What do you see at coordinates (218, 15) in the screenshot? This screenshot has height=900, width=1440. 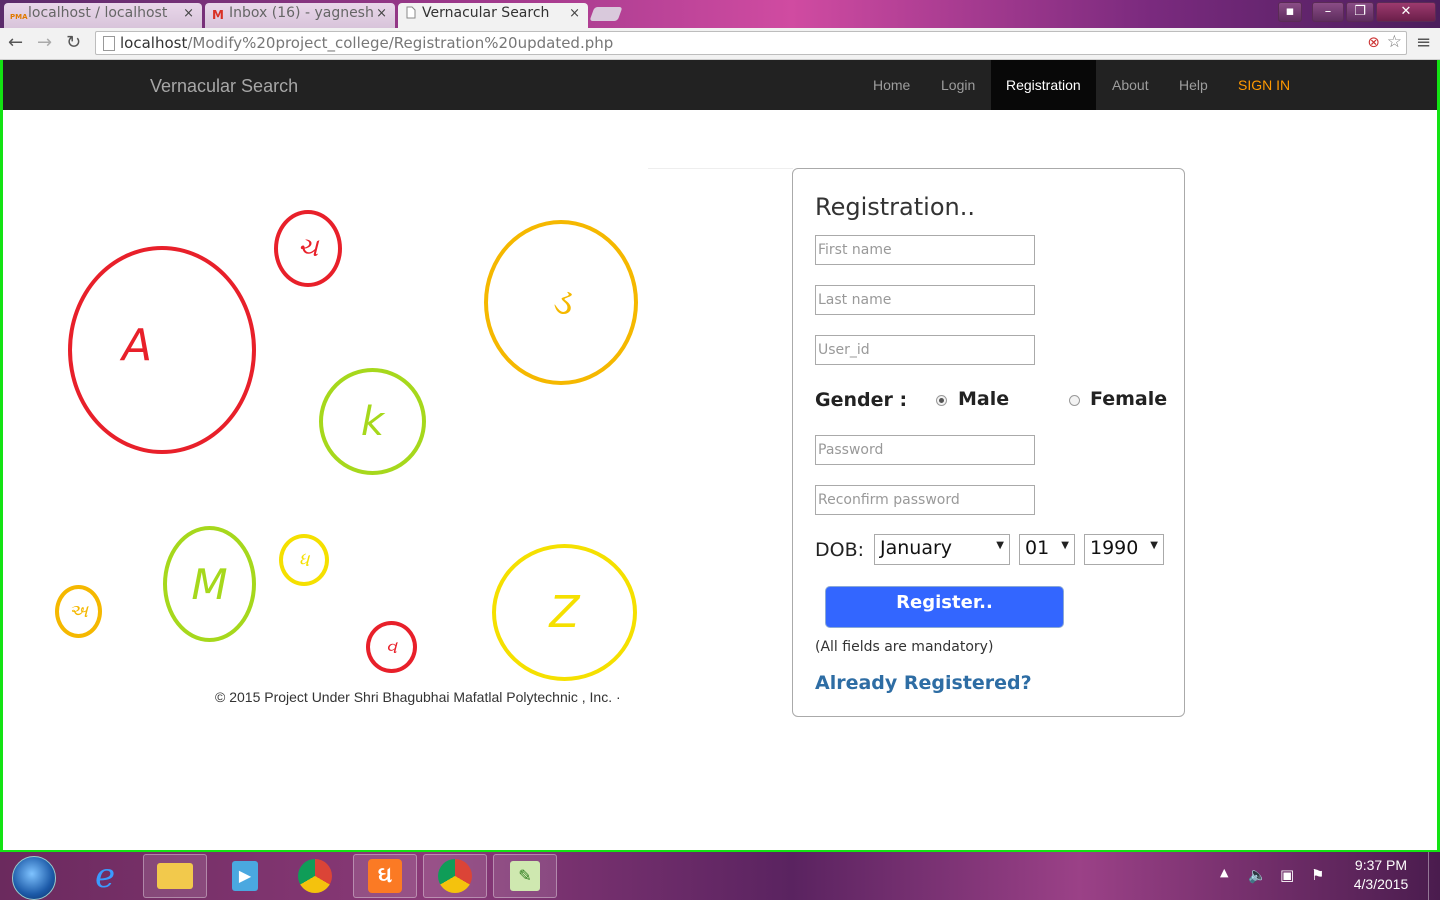 I see `gmail-icon: M` at bounding box center [218, 15].